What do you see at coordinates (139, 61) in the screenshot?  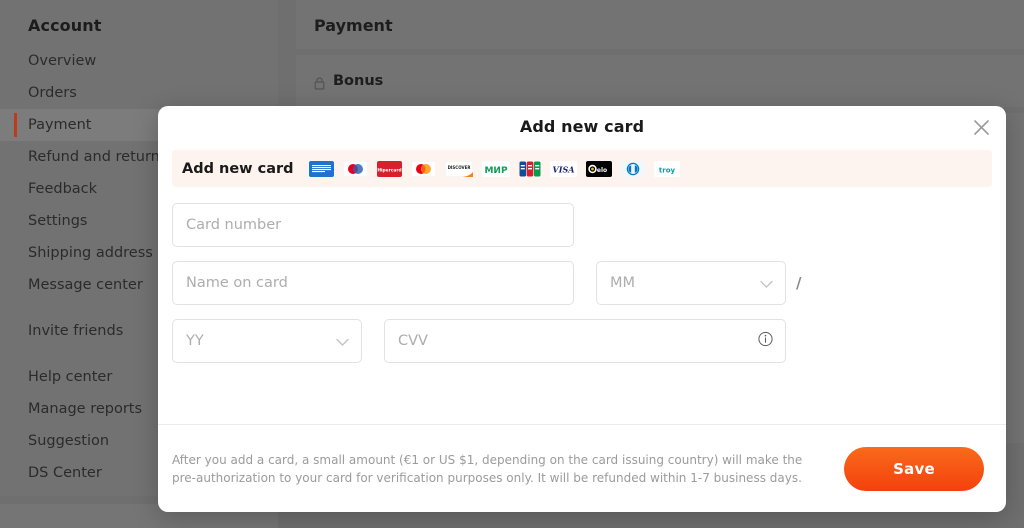 I see `sidebar-item-overview: Overview` at bounding box center [139, 61].